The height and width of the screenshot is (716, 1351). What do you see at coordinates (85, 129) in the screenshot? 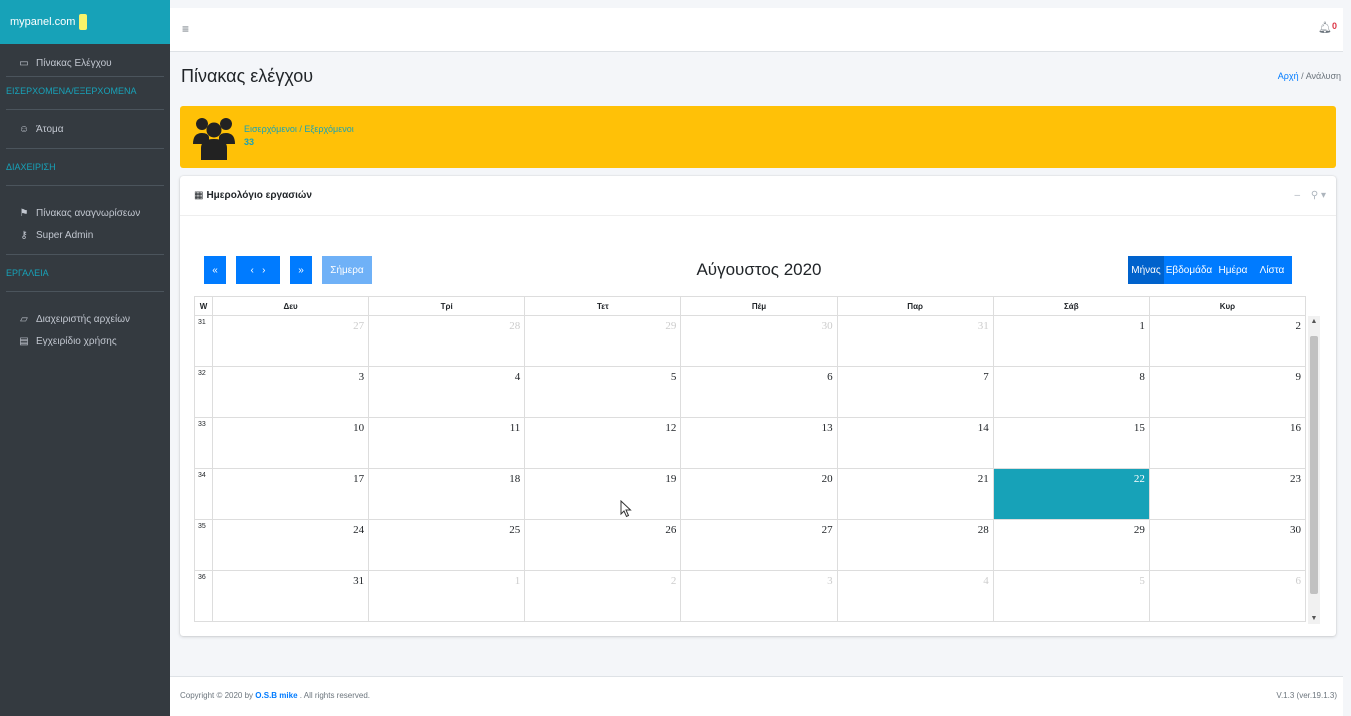
I see `sidebar-item-people: ☺ Άτομα` at bounding box center [85, 129].